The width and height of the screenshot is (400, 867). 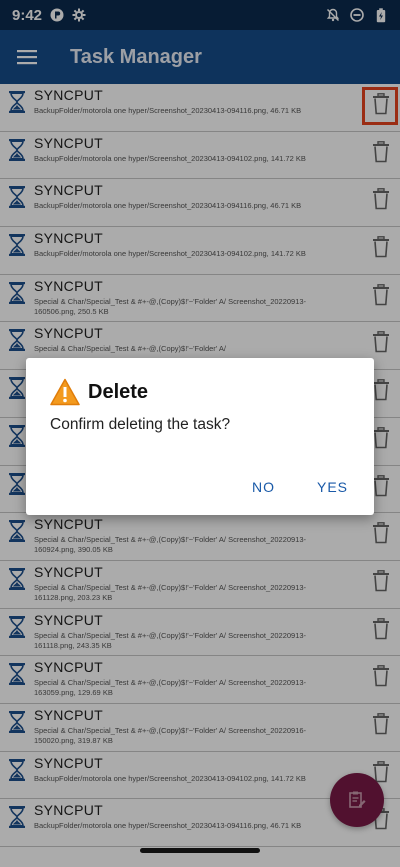 What do you see at coordinates (332, 487) in the screenshot?
I see `yes-button: YES` at bounding box center [332, 487].